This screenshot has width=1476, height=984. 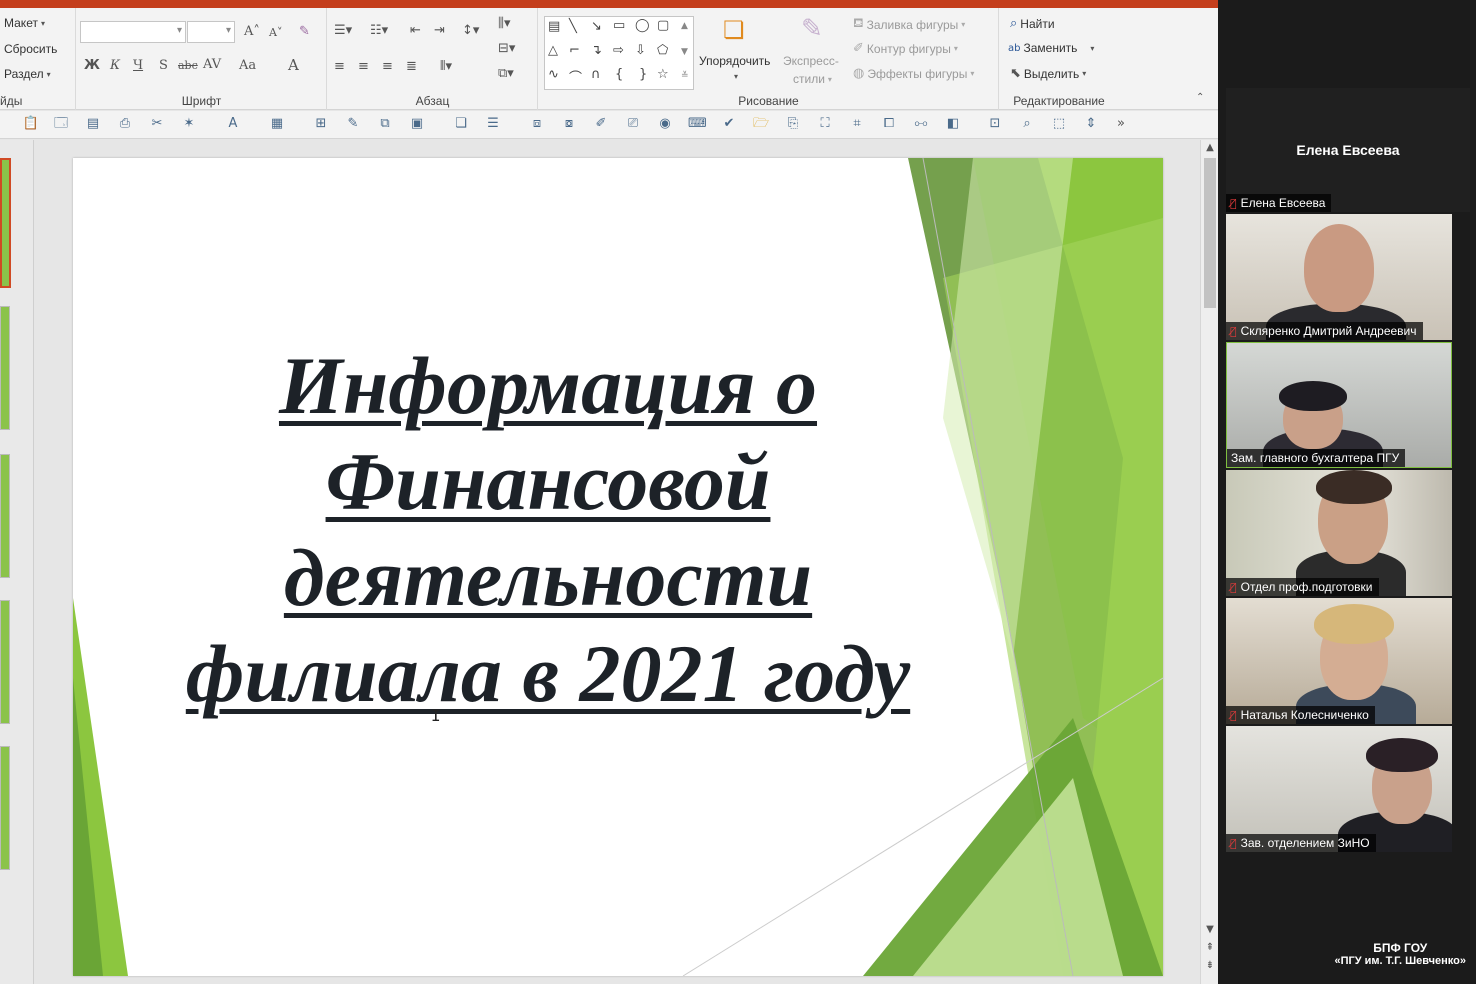 I want to click on text-effects-icon: A, so click(x=233, y=124).